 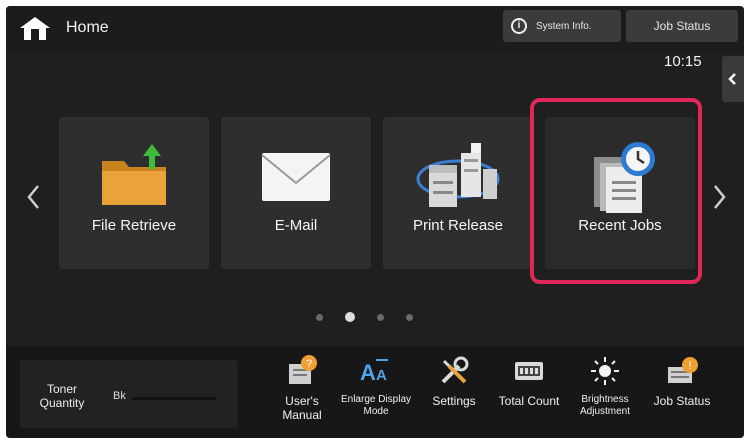 I want to click on bottom-item-label: User's Manual, so click(x=302, y=408).